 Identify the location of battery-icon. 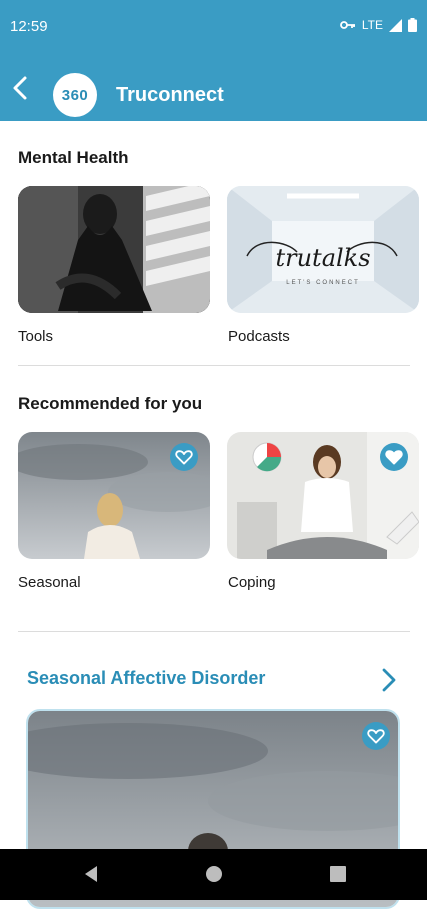
(412, 25).